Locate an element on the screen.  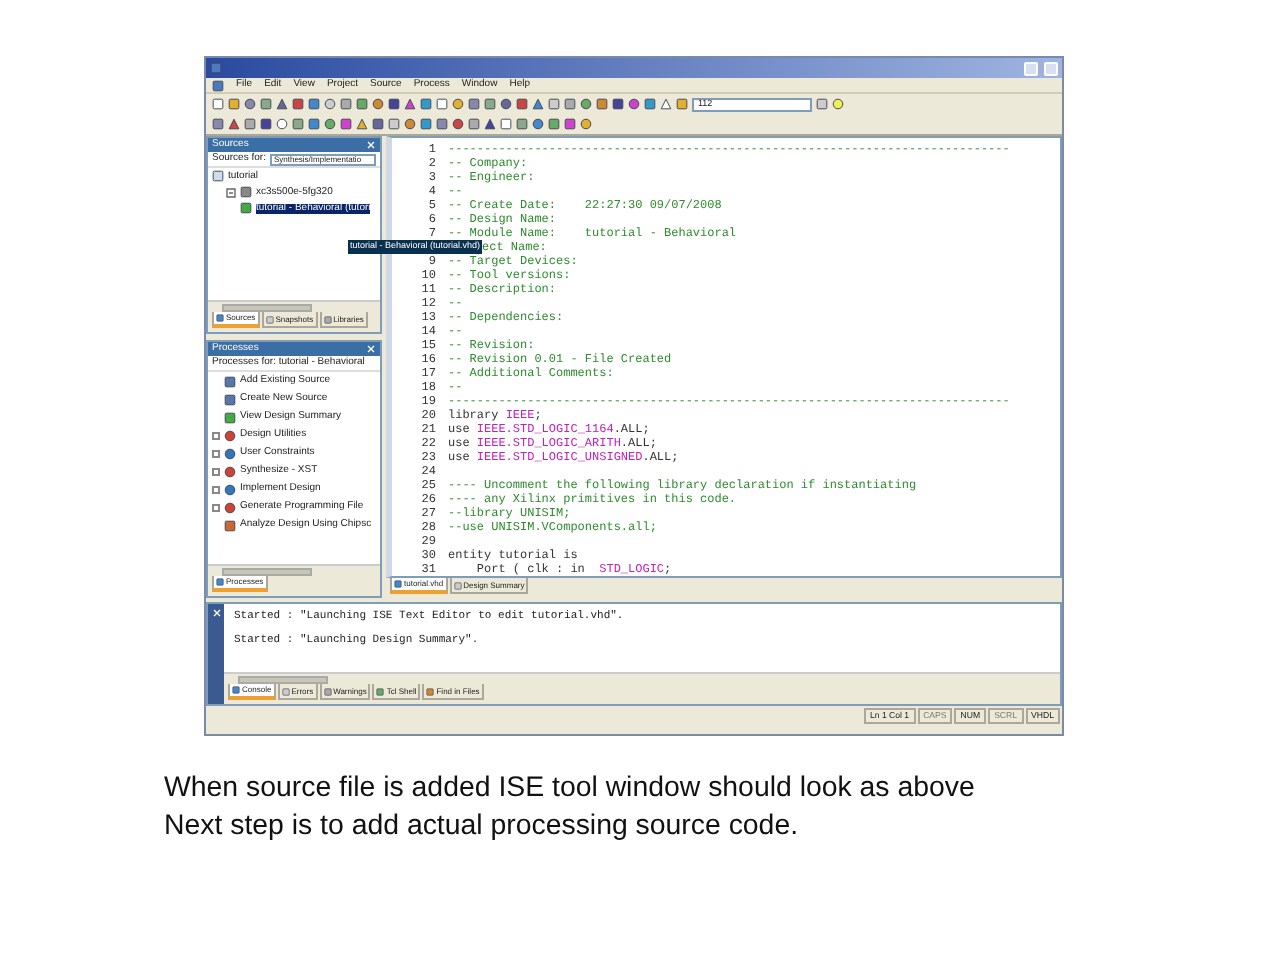
caption-line: When source file is added ISE tool window should look as above is located at coordinates (570, 789).